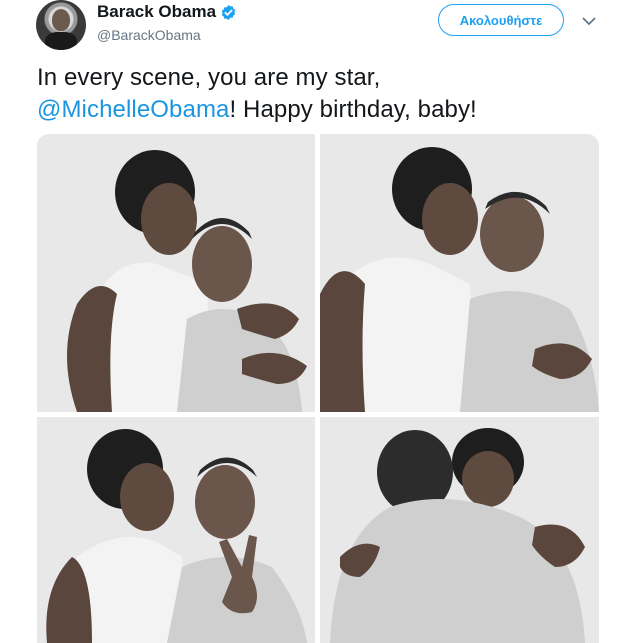 The image size is (635, 643). I want to click on verified-badge-icon, so click(228, 12).